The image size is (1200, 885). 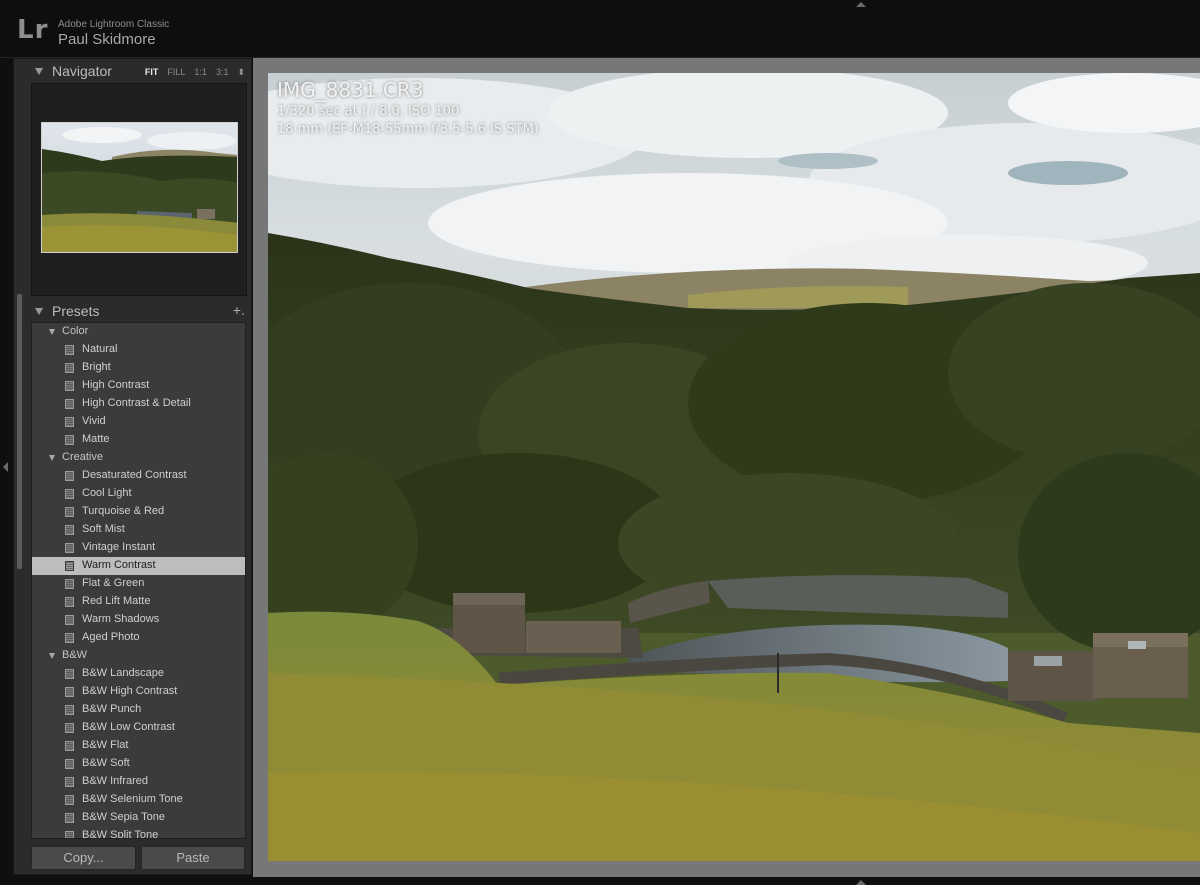 I want to click on identity-plate: Lr Adobe Lightroom Classic Paul Skidmore, so click(x=600, y=29).